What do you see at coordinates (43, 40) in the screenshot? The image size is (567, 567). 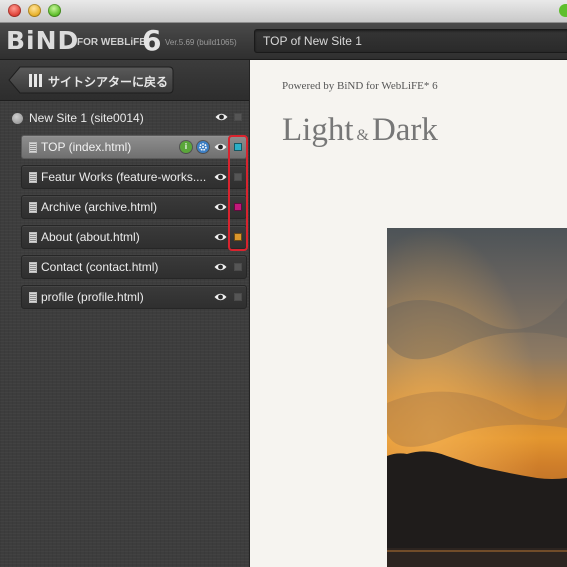 I see `logo-main-text: BiND` at bounding box center [43, 40].